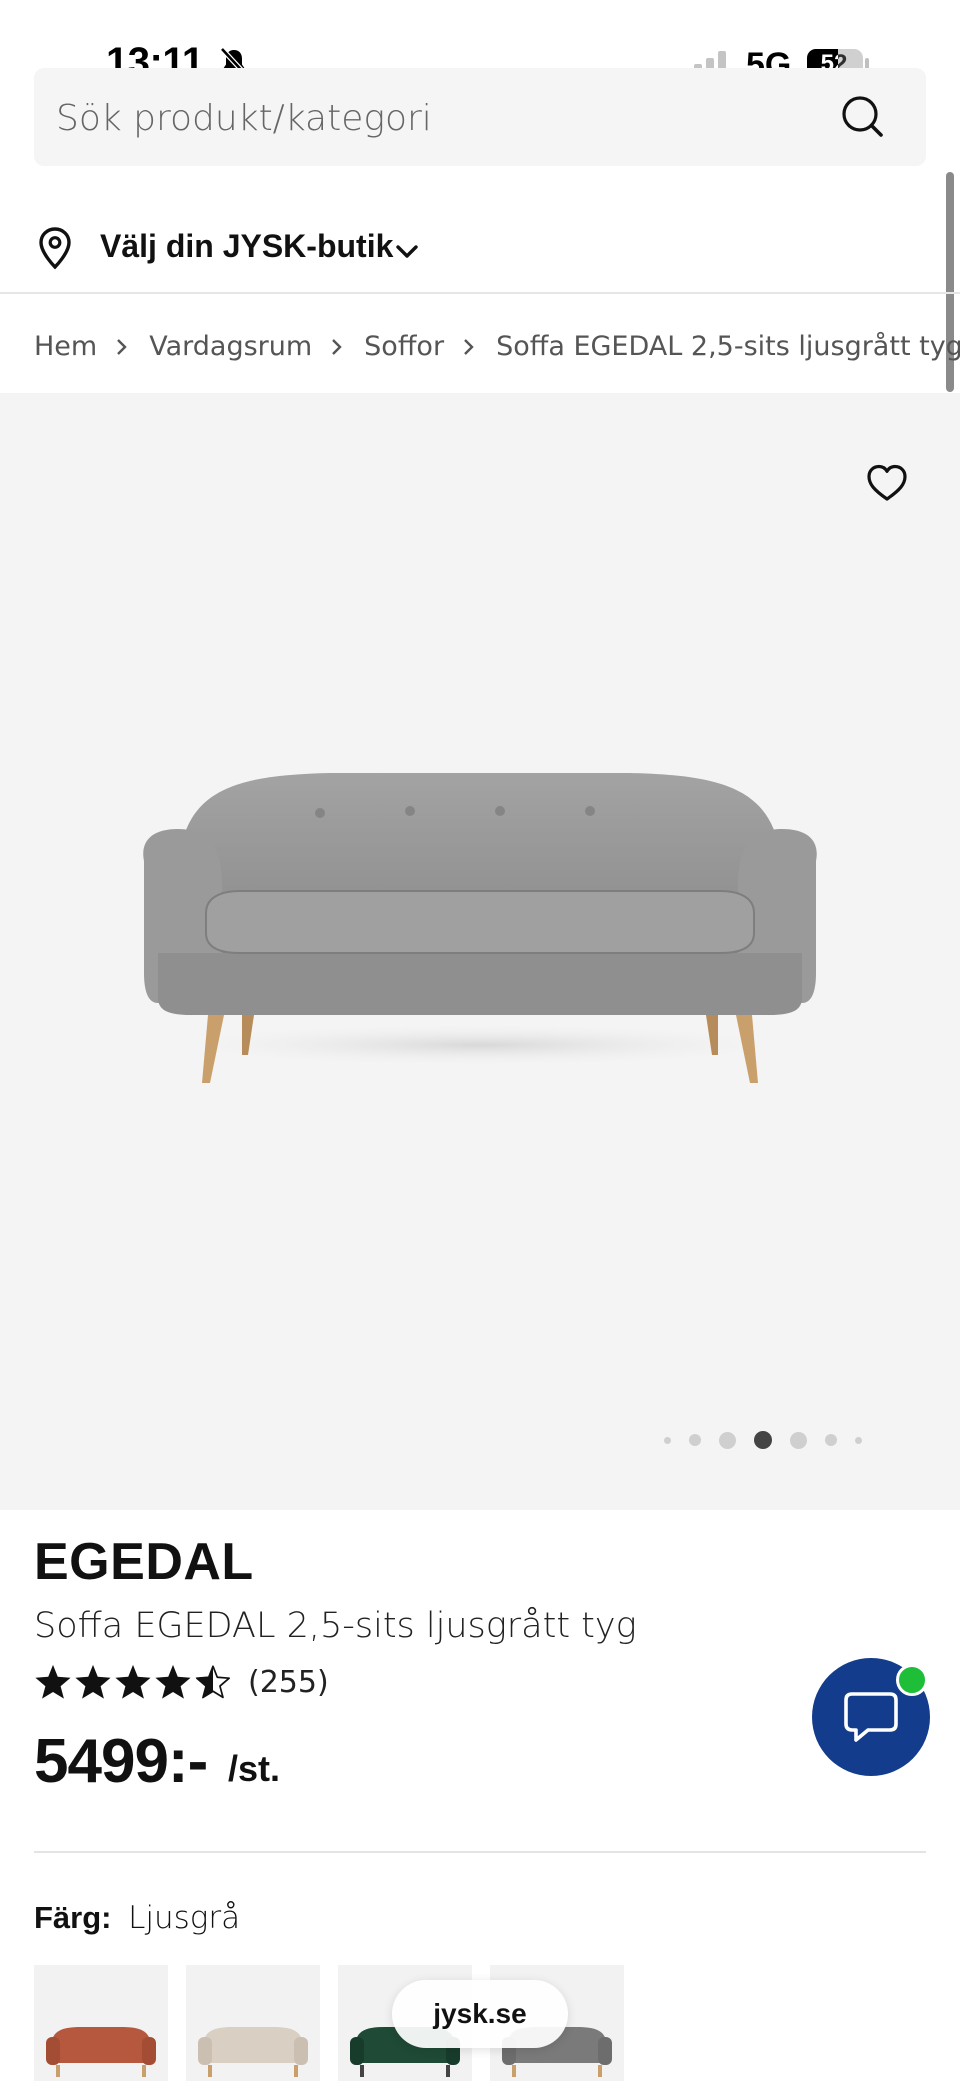 The height and width of the screenshot is (2081, 960). What do you see at coordinates (184, 1918) in the screenshot?
I see `color-value: Ljusgrå` at bounding box center [184, 1918].